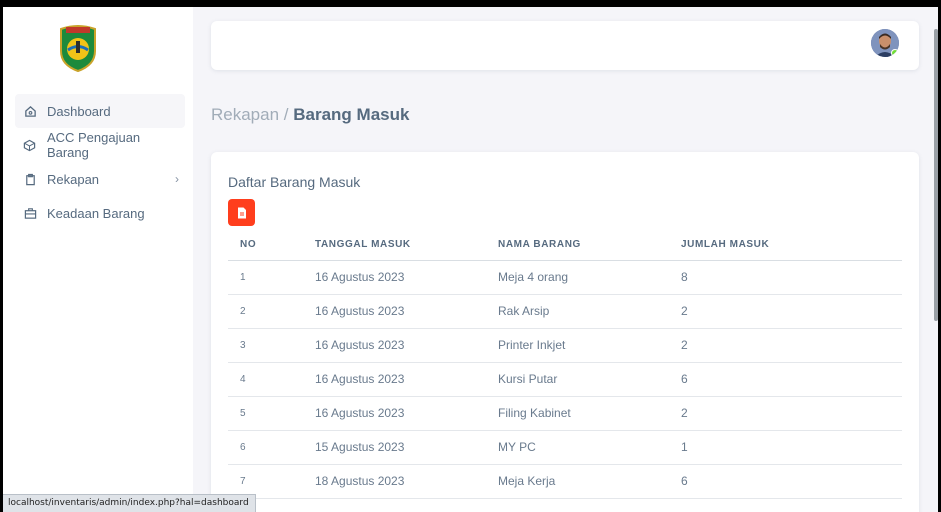 This screenshot has height=512, width=941. Describe the element at coordinates (265, 311) in the screenshot. I see `cell-no: 2` at that location.